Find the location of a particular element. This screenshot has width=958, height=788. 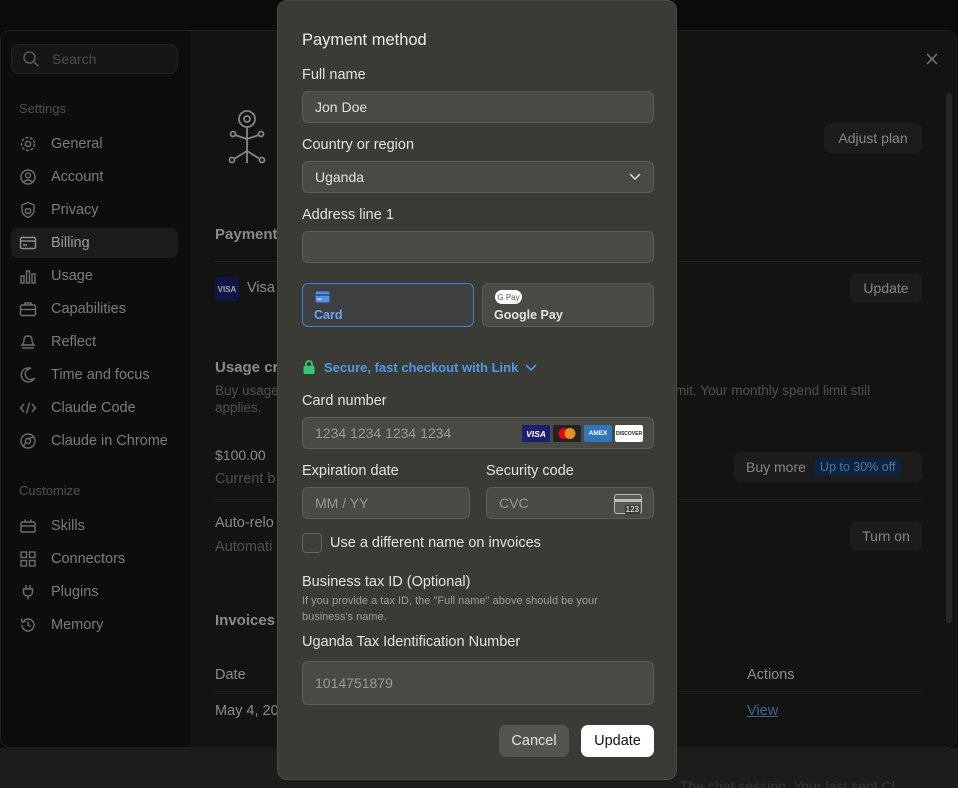

link-checkout-toggle: Secure, fast checkout with Link is located at coordinates (419, 367).